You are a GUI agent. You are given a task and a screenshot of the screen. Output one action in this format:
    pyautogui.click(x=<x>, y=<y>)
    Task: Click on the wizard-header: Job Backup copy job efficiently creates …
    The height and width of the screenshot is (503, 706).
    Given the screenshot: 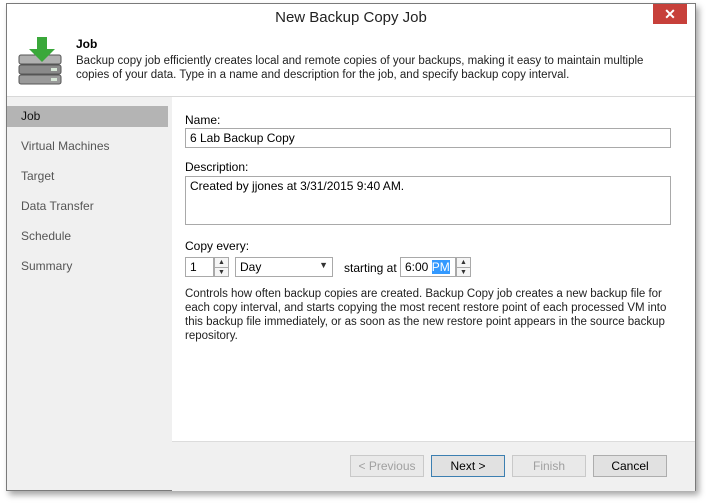 What is the action you would take?
    pyautogui.click(x=351, y=64)
    